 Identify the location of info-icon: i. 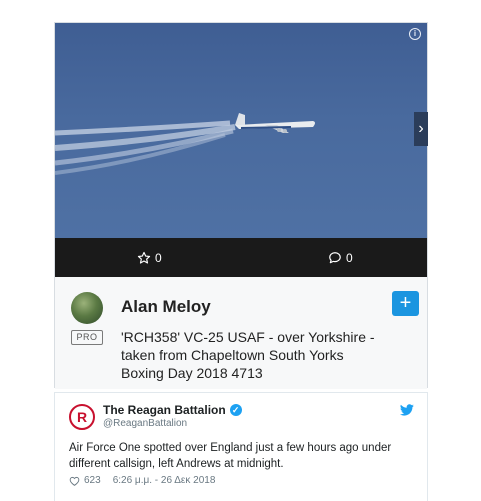
(415, 34).